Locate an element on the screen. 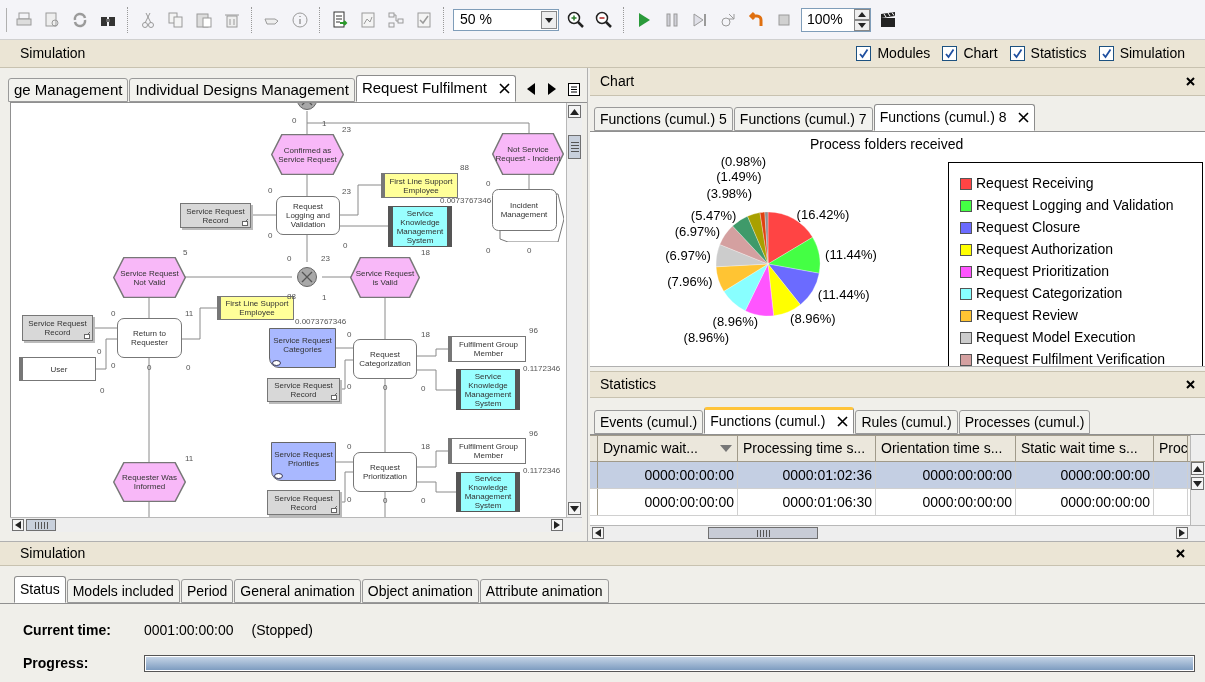 The image size is (1205, 682). legend-label: Request Closure is located at coordinates (1028, 227).